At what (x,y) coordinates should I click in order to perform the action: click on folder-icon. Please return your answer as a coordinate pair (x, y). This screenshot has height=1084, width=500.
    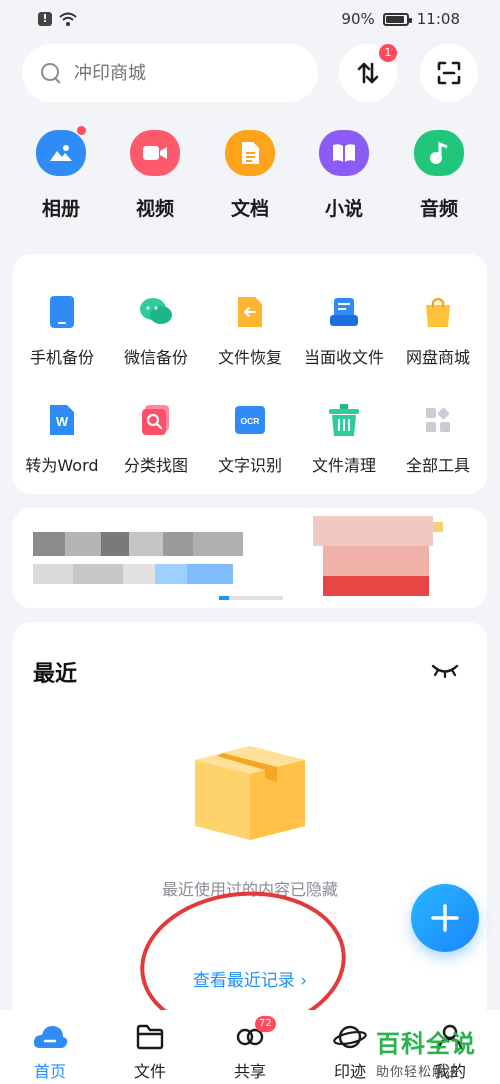
    Looking at the image, I should click on (150, 1037).